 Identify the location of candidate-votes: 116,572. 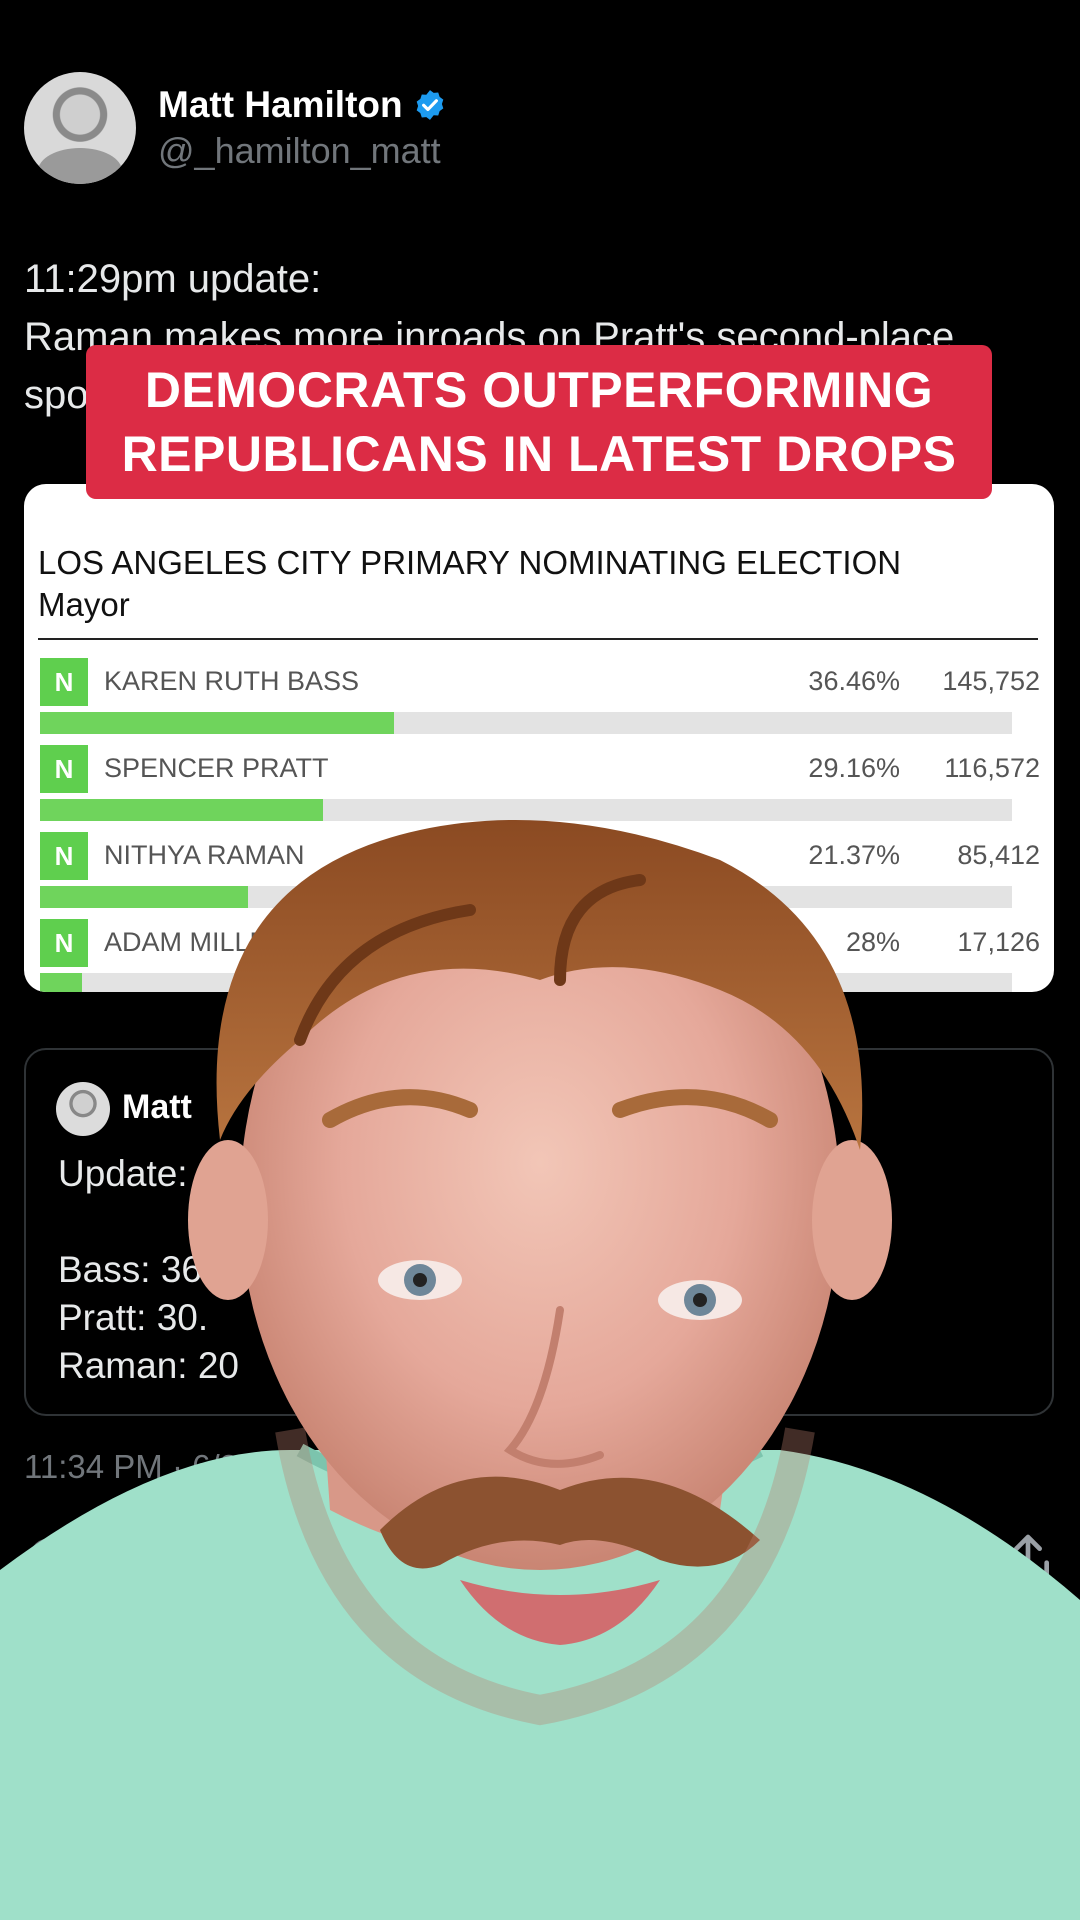
(992, 768).